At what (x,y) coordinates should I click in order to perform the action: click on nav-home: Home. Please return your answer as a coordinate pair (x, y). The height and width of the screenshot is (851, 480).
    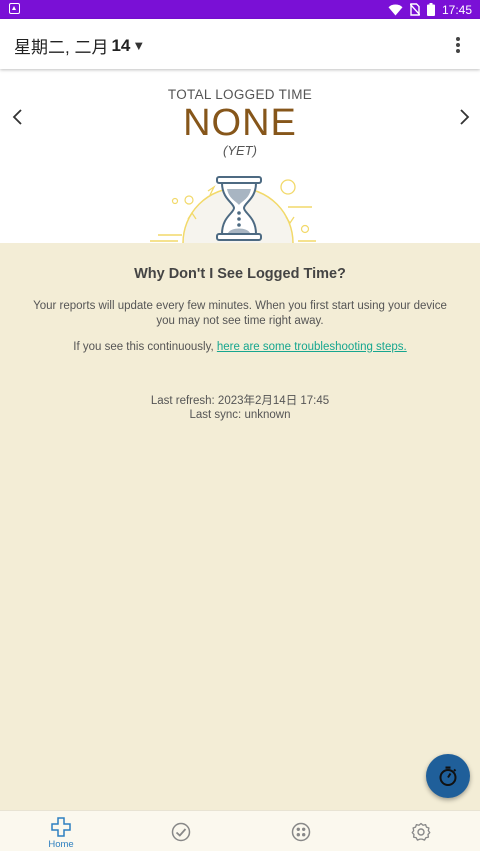
    Looking at the image, I should click on (61, 831).